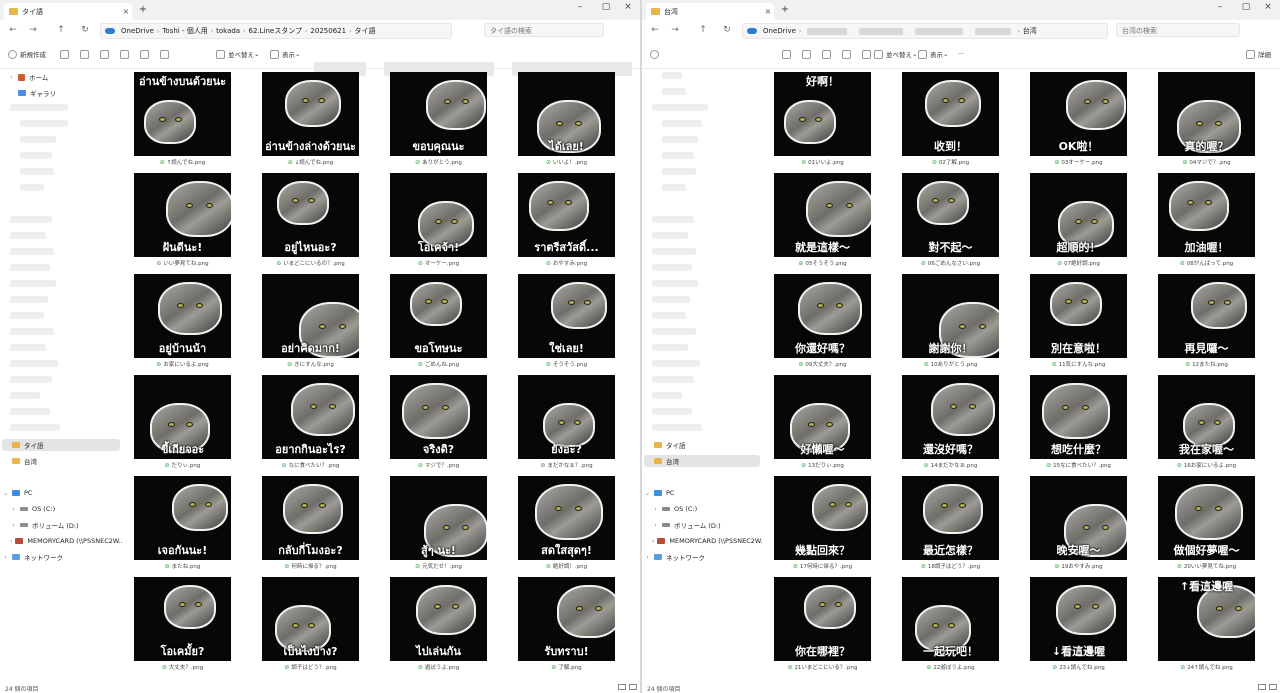  I want to click on file-item: ใช่เลย! ⊘ そうそう.png, so click(576, 321).